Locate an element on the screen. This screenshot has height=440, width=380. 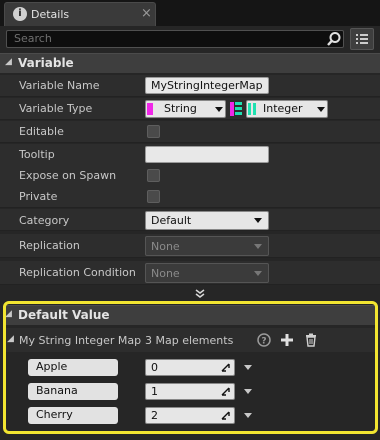
integer-pin-icon is located at coordinates (252, 109).